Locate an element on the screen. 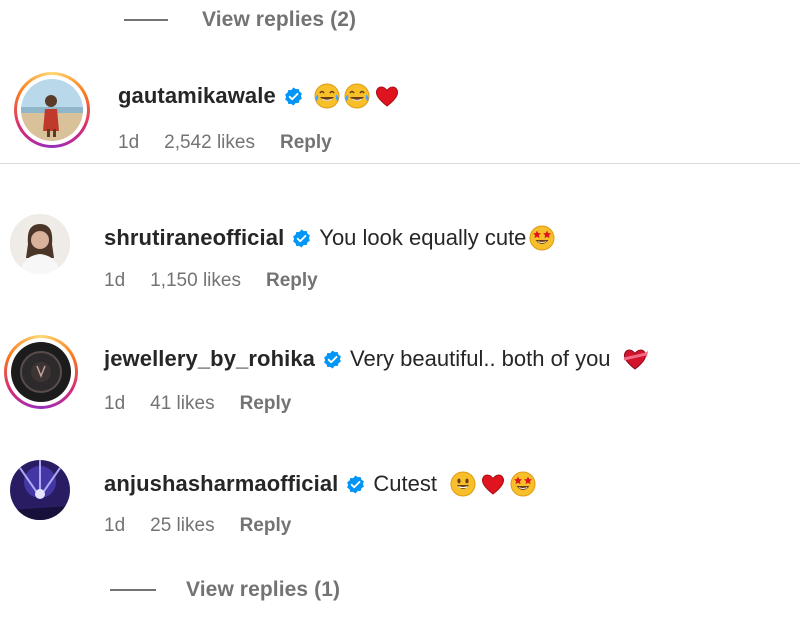 This screenshot has width=800, height=620. view-replies-top: View replies (2) is located at coordinates (240, 20).